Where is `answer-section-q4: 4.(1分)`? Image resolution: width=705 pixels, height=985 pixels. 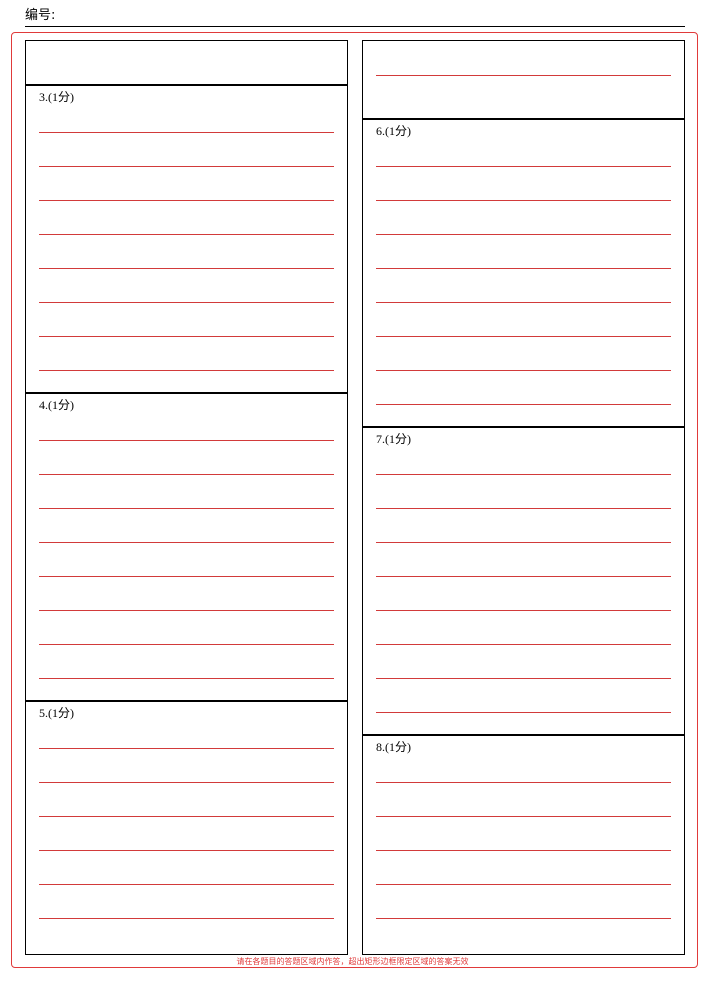 answer-section-q4: 4.(1分) is located at coordinates (186, 546).